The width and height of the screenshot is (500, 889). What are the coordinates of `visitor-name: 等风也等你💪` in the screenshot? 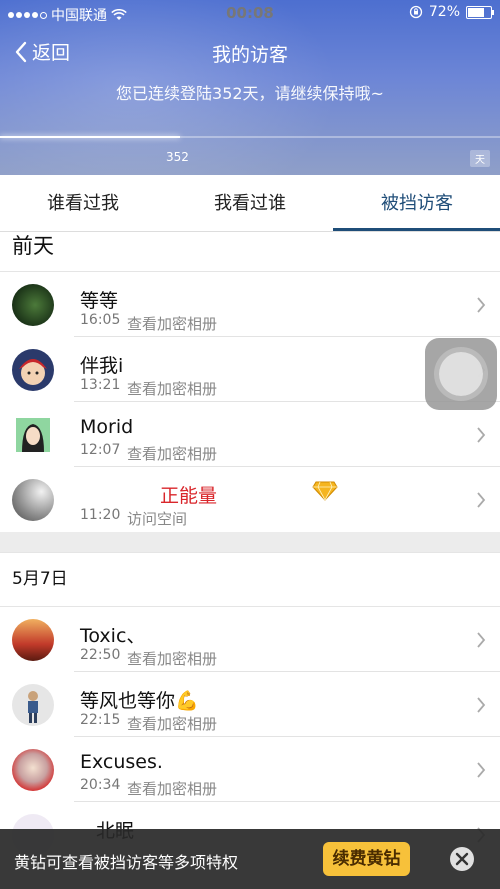 It's located at (139, 701).